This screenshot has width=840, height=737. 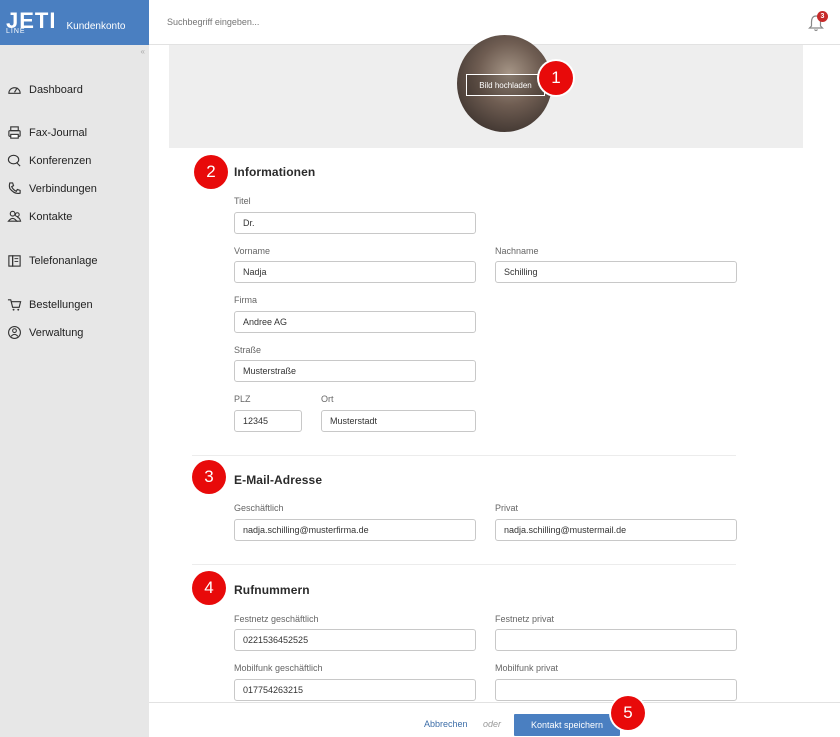 What do you see at coordinates (14, 132) in the screenshot?
I see `printer-icon` at bounding box center [14, 132].